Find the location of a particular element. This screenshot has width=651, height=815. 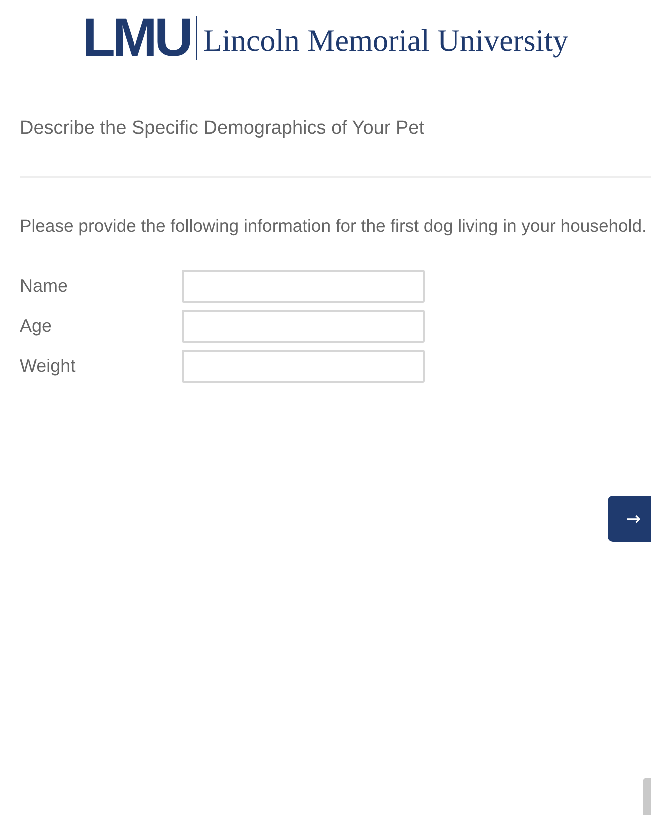

next-button: → is located at coordinates (629, 519).